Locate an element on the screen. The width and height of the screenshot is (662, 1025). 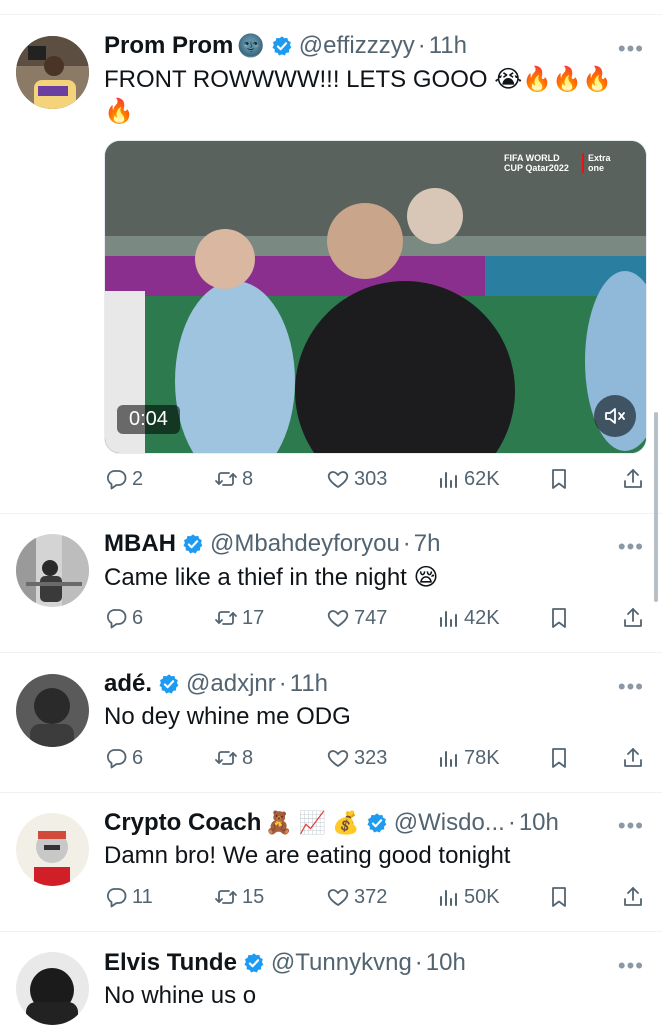
views-button: 42K is located at coordinates (468, 618).